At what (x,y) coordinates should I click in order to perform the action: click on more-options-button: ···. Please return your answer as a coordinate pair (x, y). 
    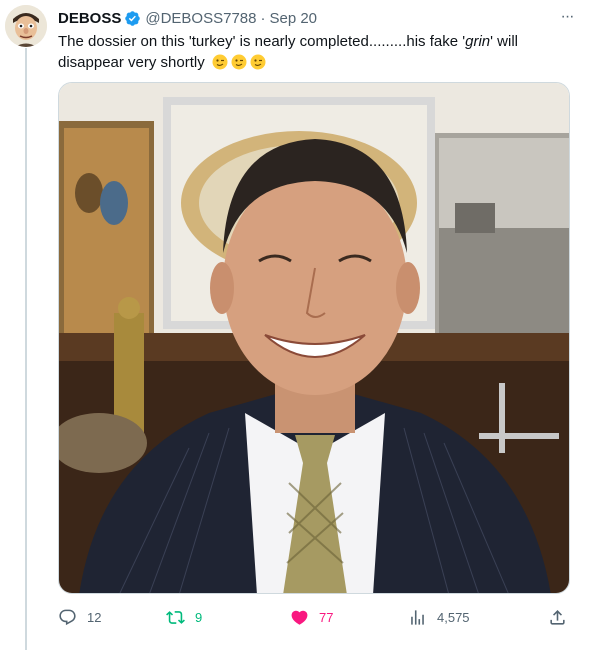
    Looking at the image, I should click on (567, 17).